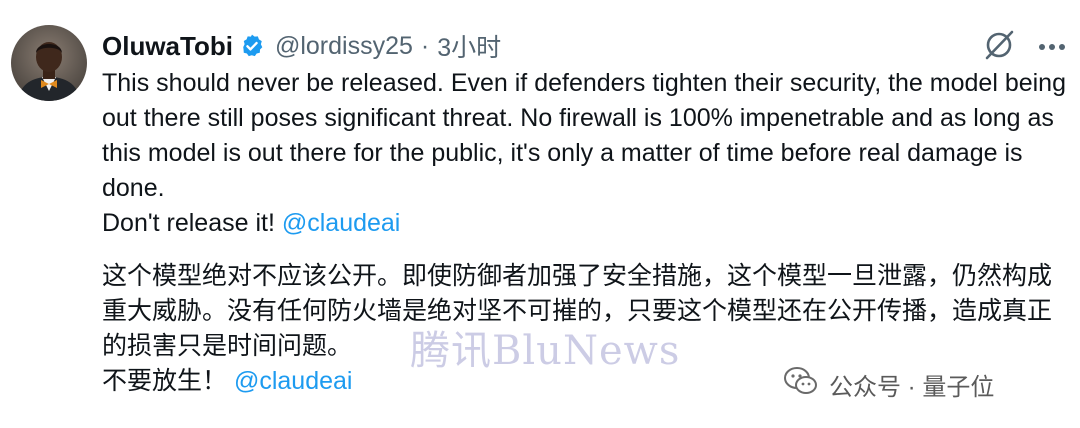 This screenshot has height=428, width=1080. What do you see at coordinates (192, 223) in the screenshot?
I see `cta-text-en: Don't release it!` at bounding box center [192, 223].